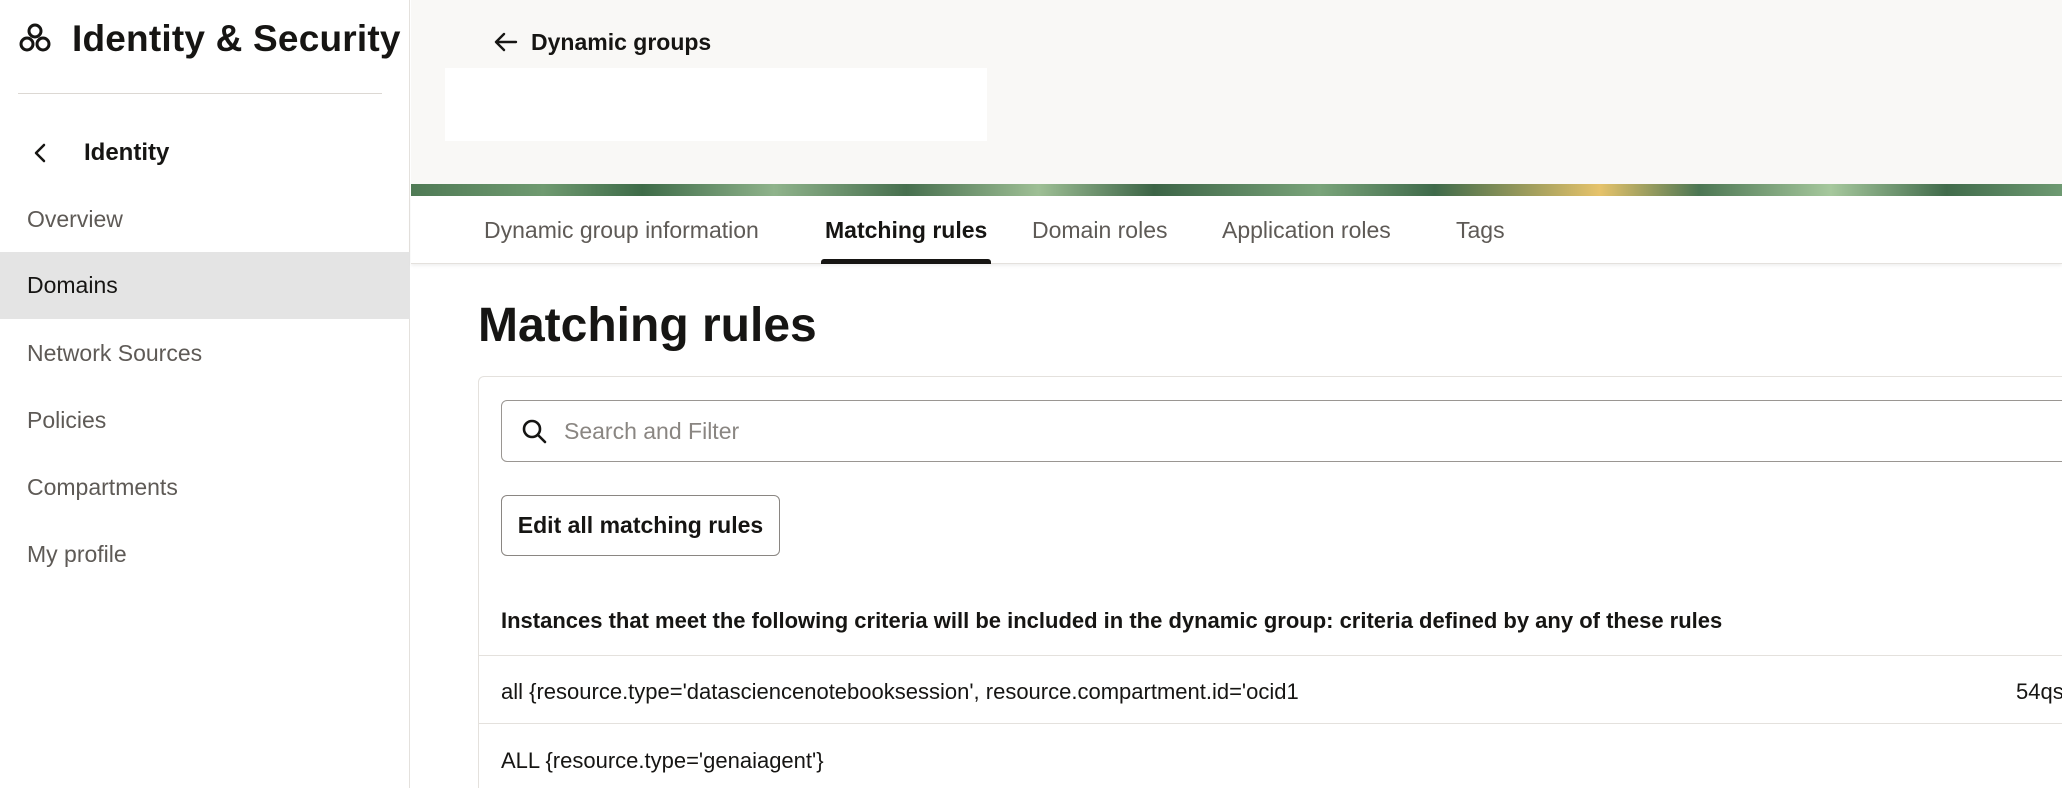 The width and height of the screenshot is (2062, 788). I want to click on tab-domain-roles: Domain roles, so click(1100, 230).